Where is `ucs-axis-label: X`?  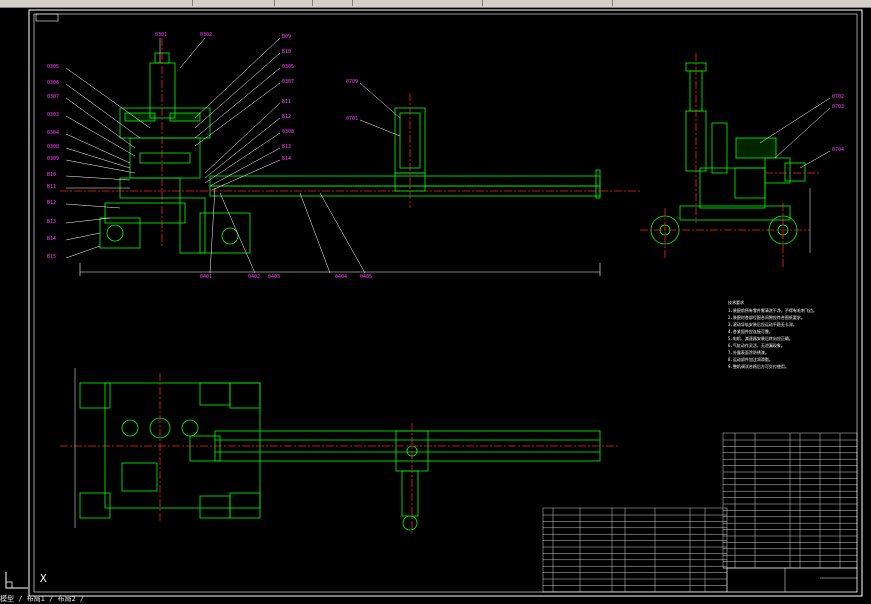 ucs-axis-label: X is located at coordinates (43, 578).